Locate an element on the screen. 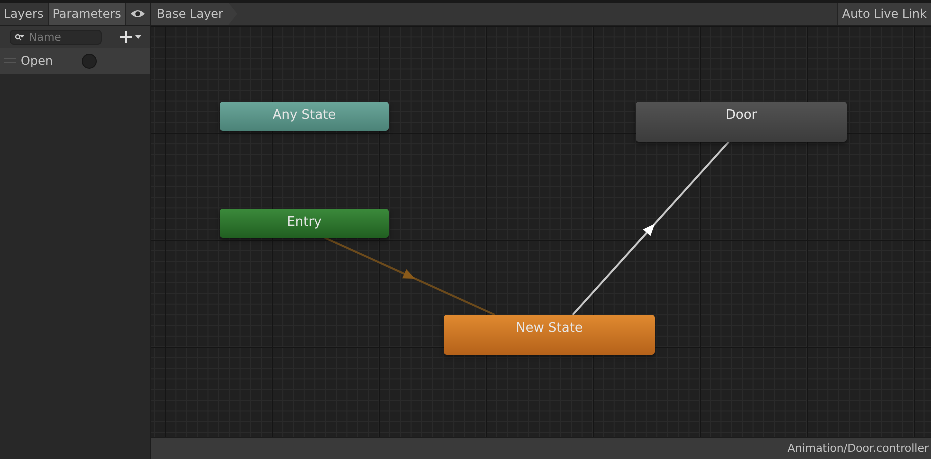 This screenshot has height=459, width=931. trigger-toggle is located at coordinates (89, 61).